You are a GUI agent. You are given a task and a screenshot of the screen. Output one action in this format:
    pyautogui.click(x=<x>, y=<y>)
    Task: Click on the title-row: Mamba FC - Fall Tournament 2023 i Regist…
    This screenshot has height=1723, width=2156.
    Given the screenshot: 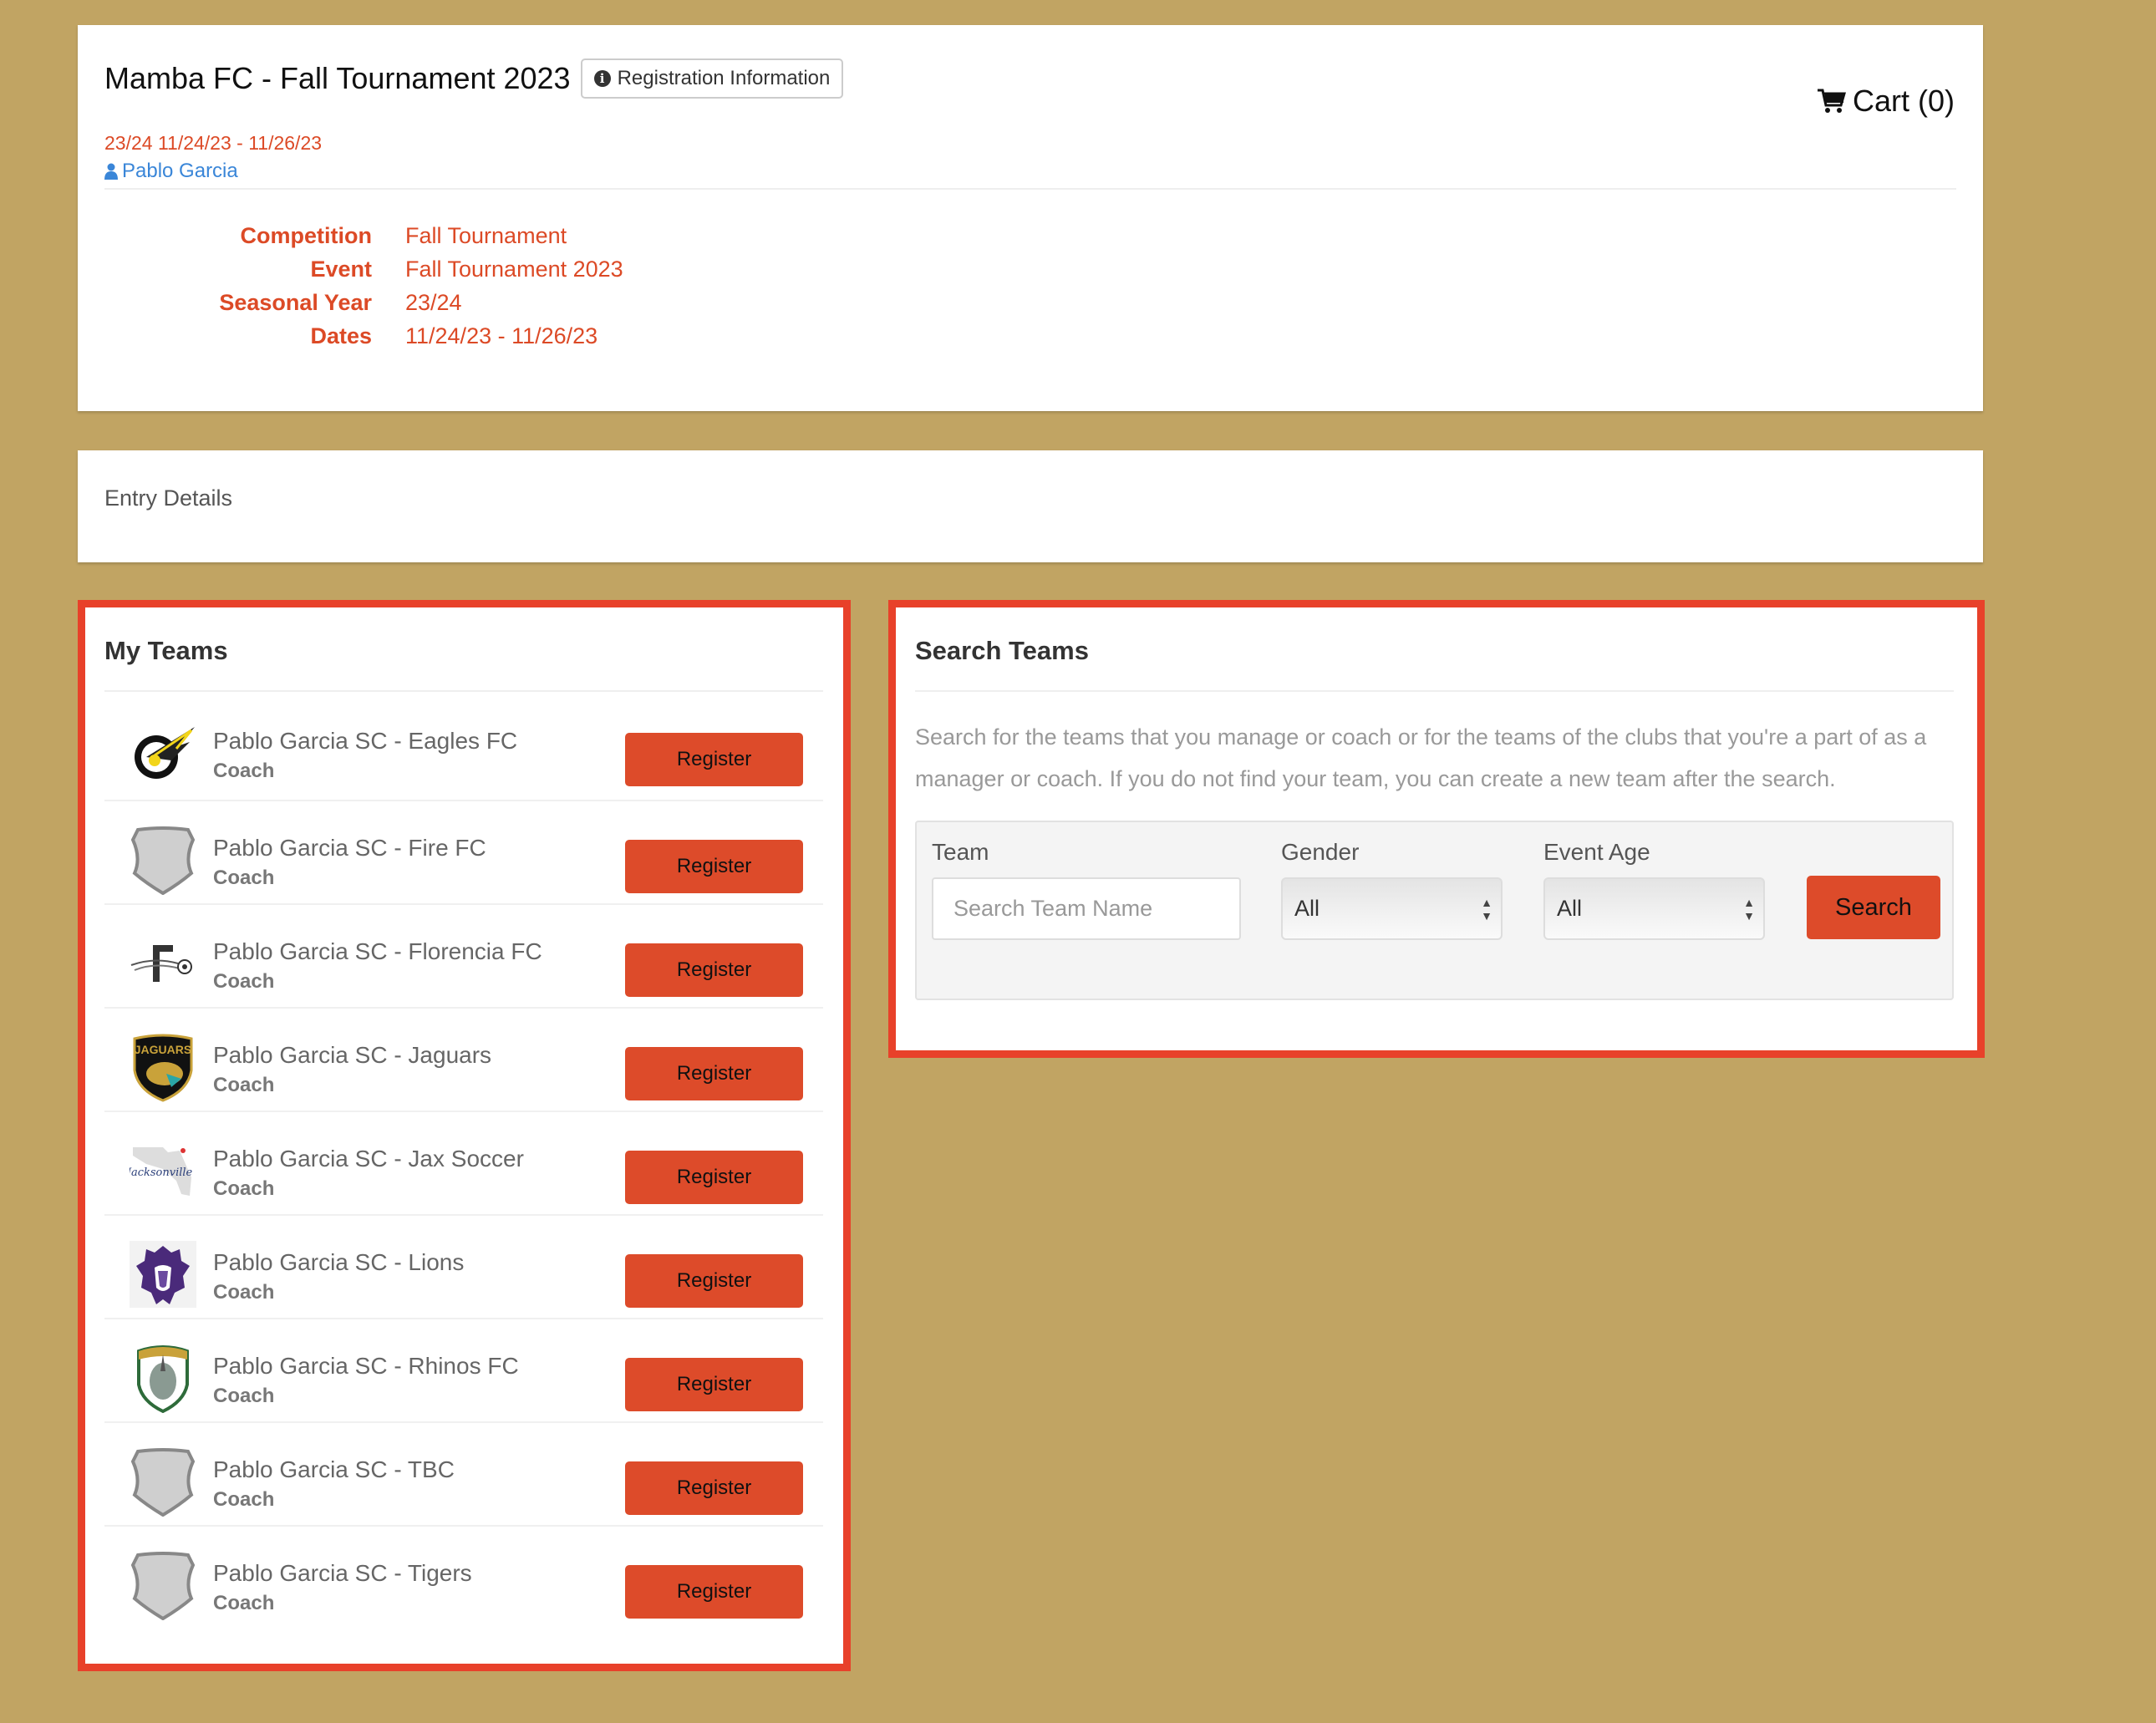 What is the action you would take?
    pyautogui.click(x=474, y=78)
    